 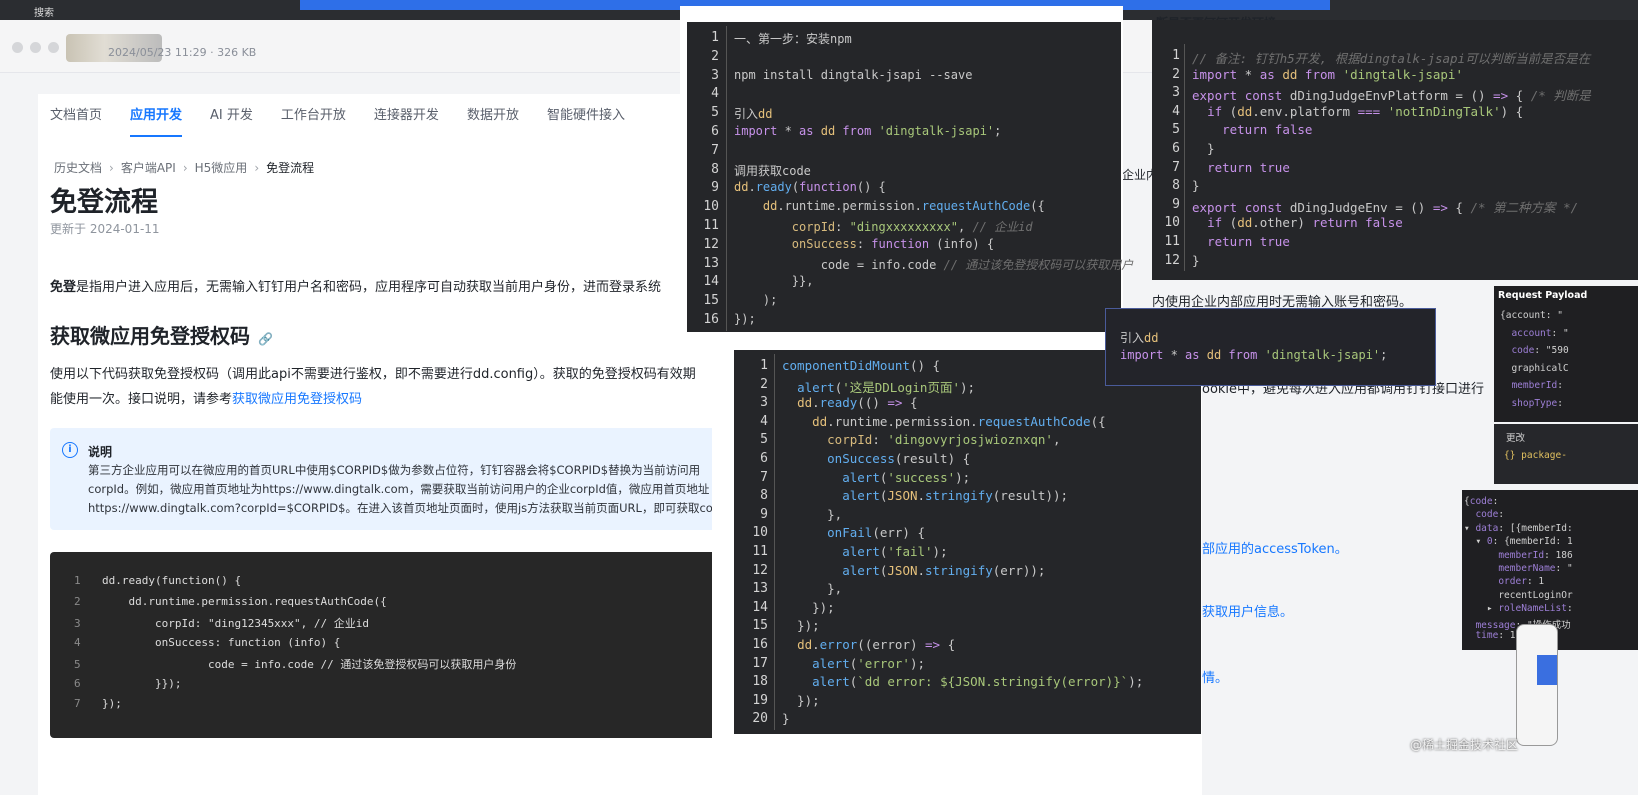 I want to click on line-number: 19, so click(x=760, y=700).